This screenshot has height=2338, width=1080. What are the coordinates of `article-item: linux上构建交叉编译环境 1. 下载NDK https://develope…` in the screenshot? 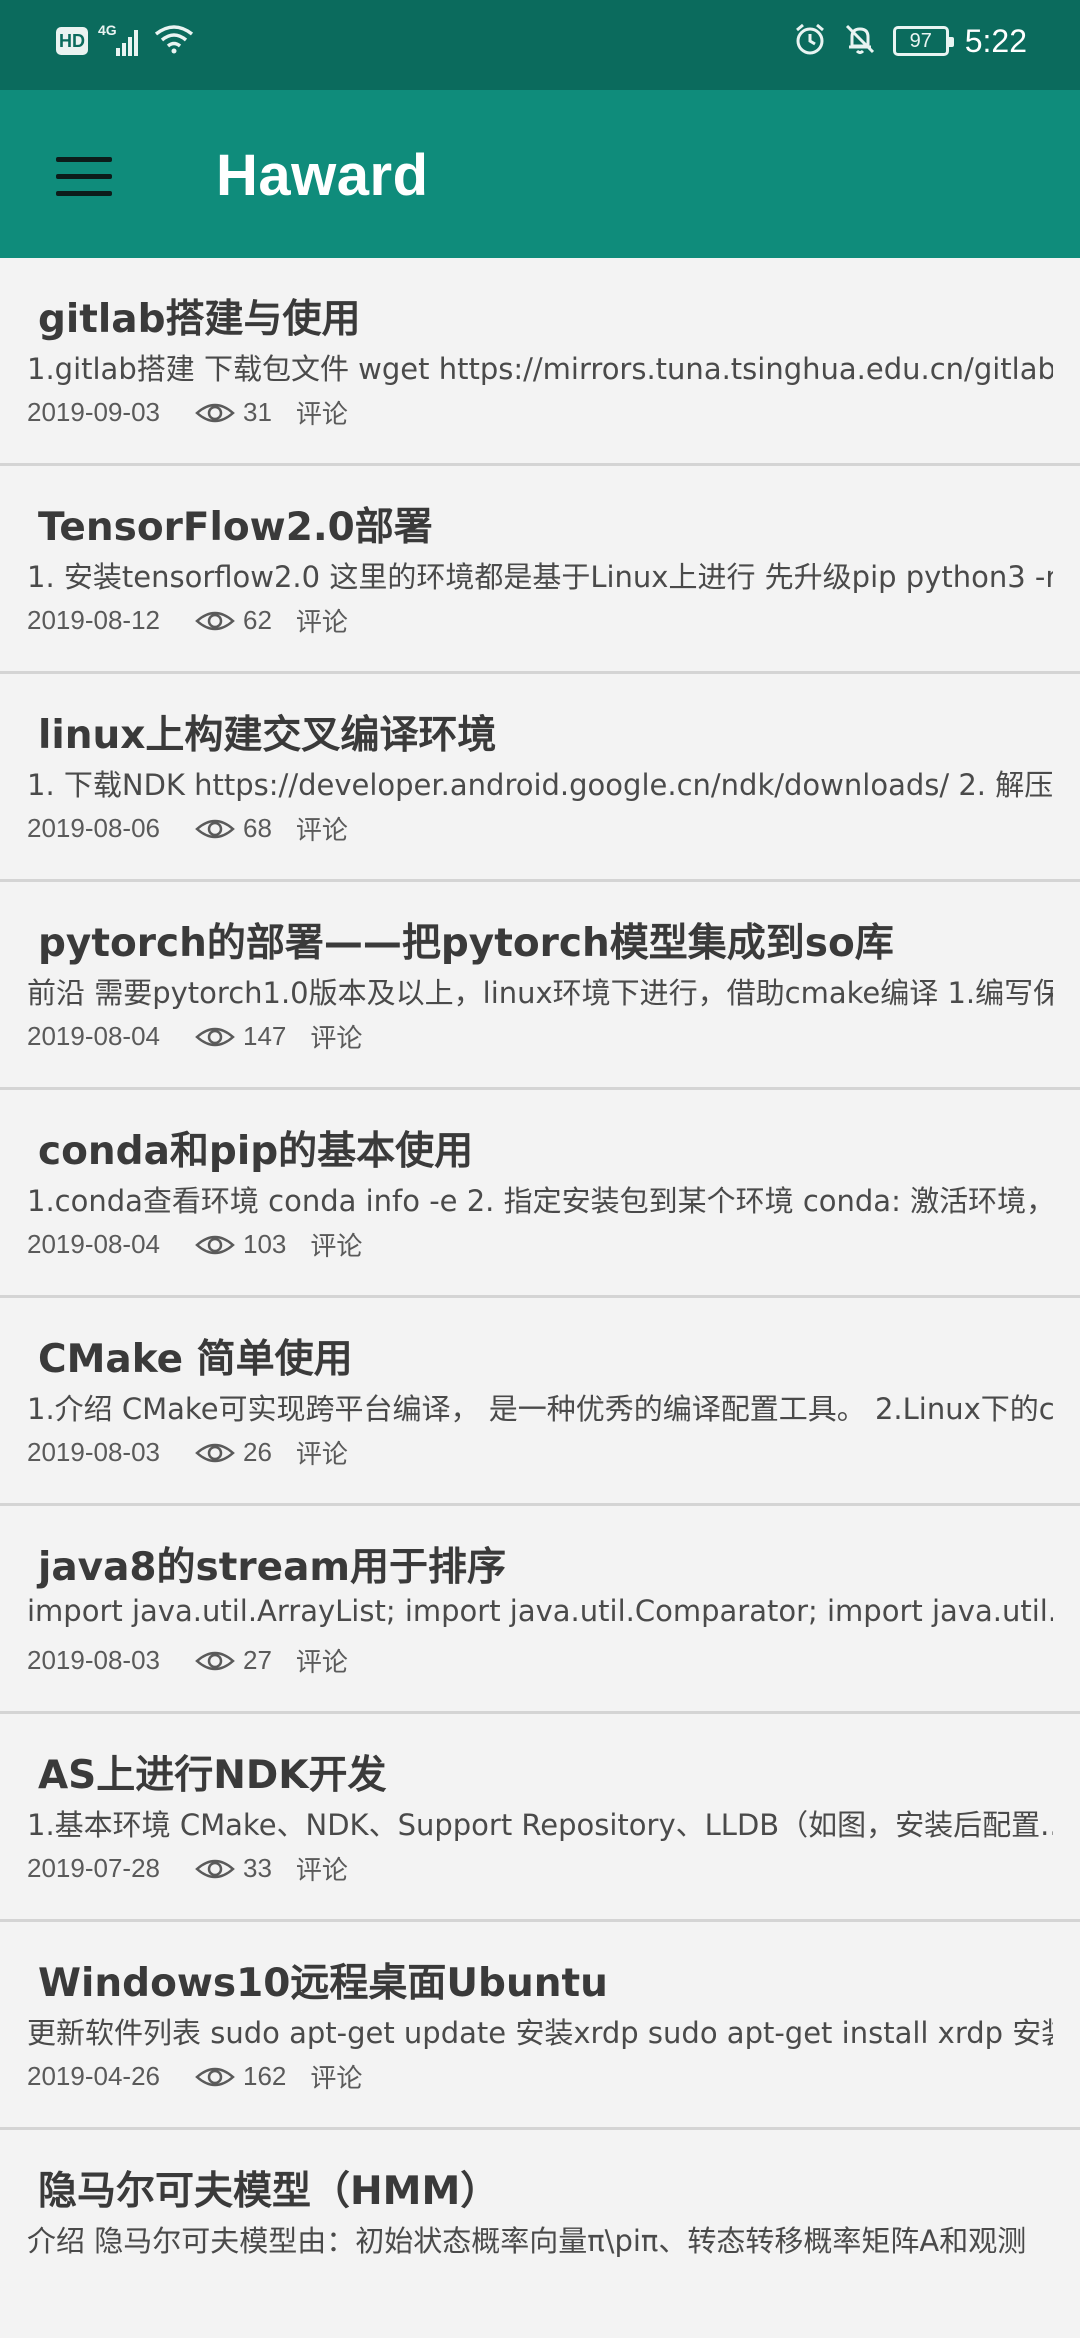 It's located at (540, 778).